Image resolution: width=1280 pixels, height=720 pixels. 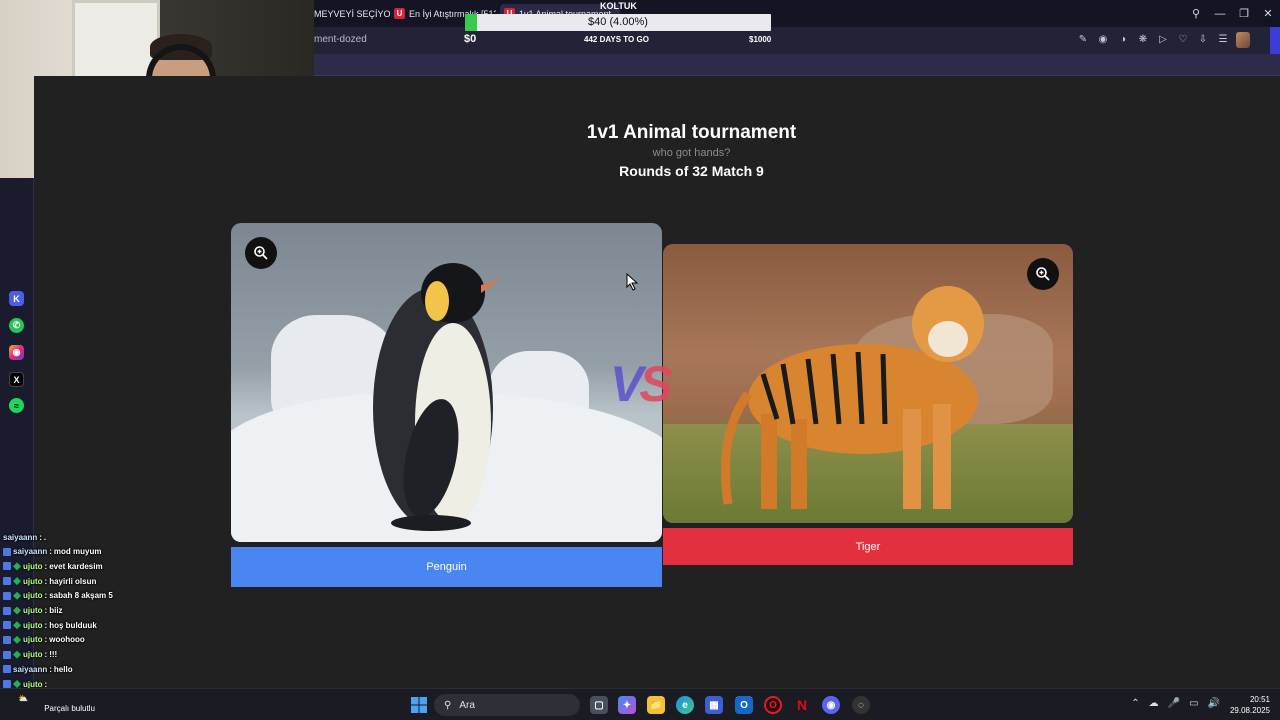 I want to click on sidebar-toggle, so click(x=1275, y=40).